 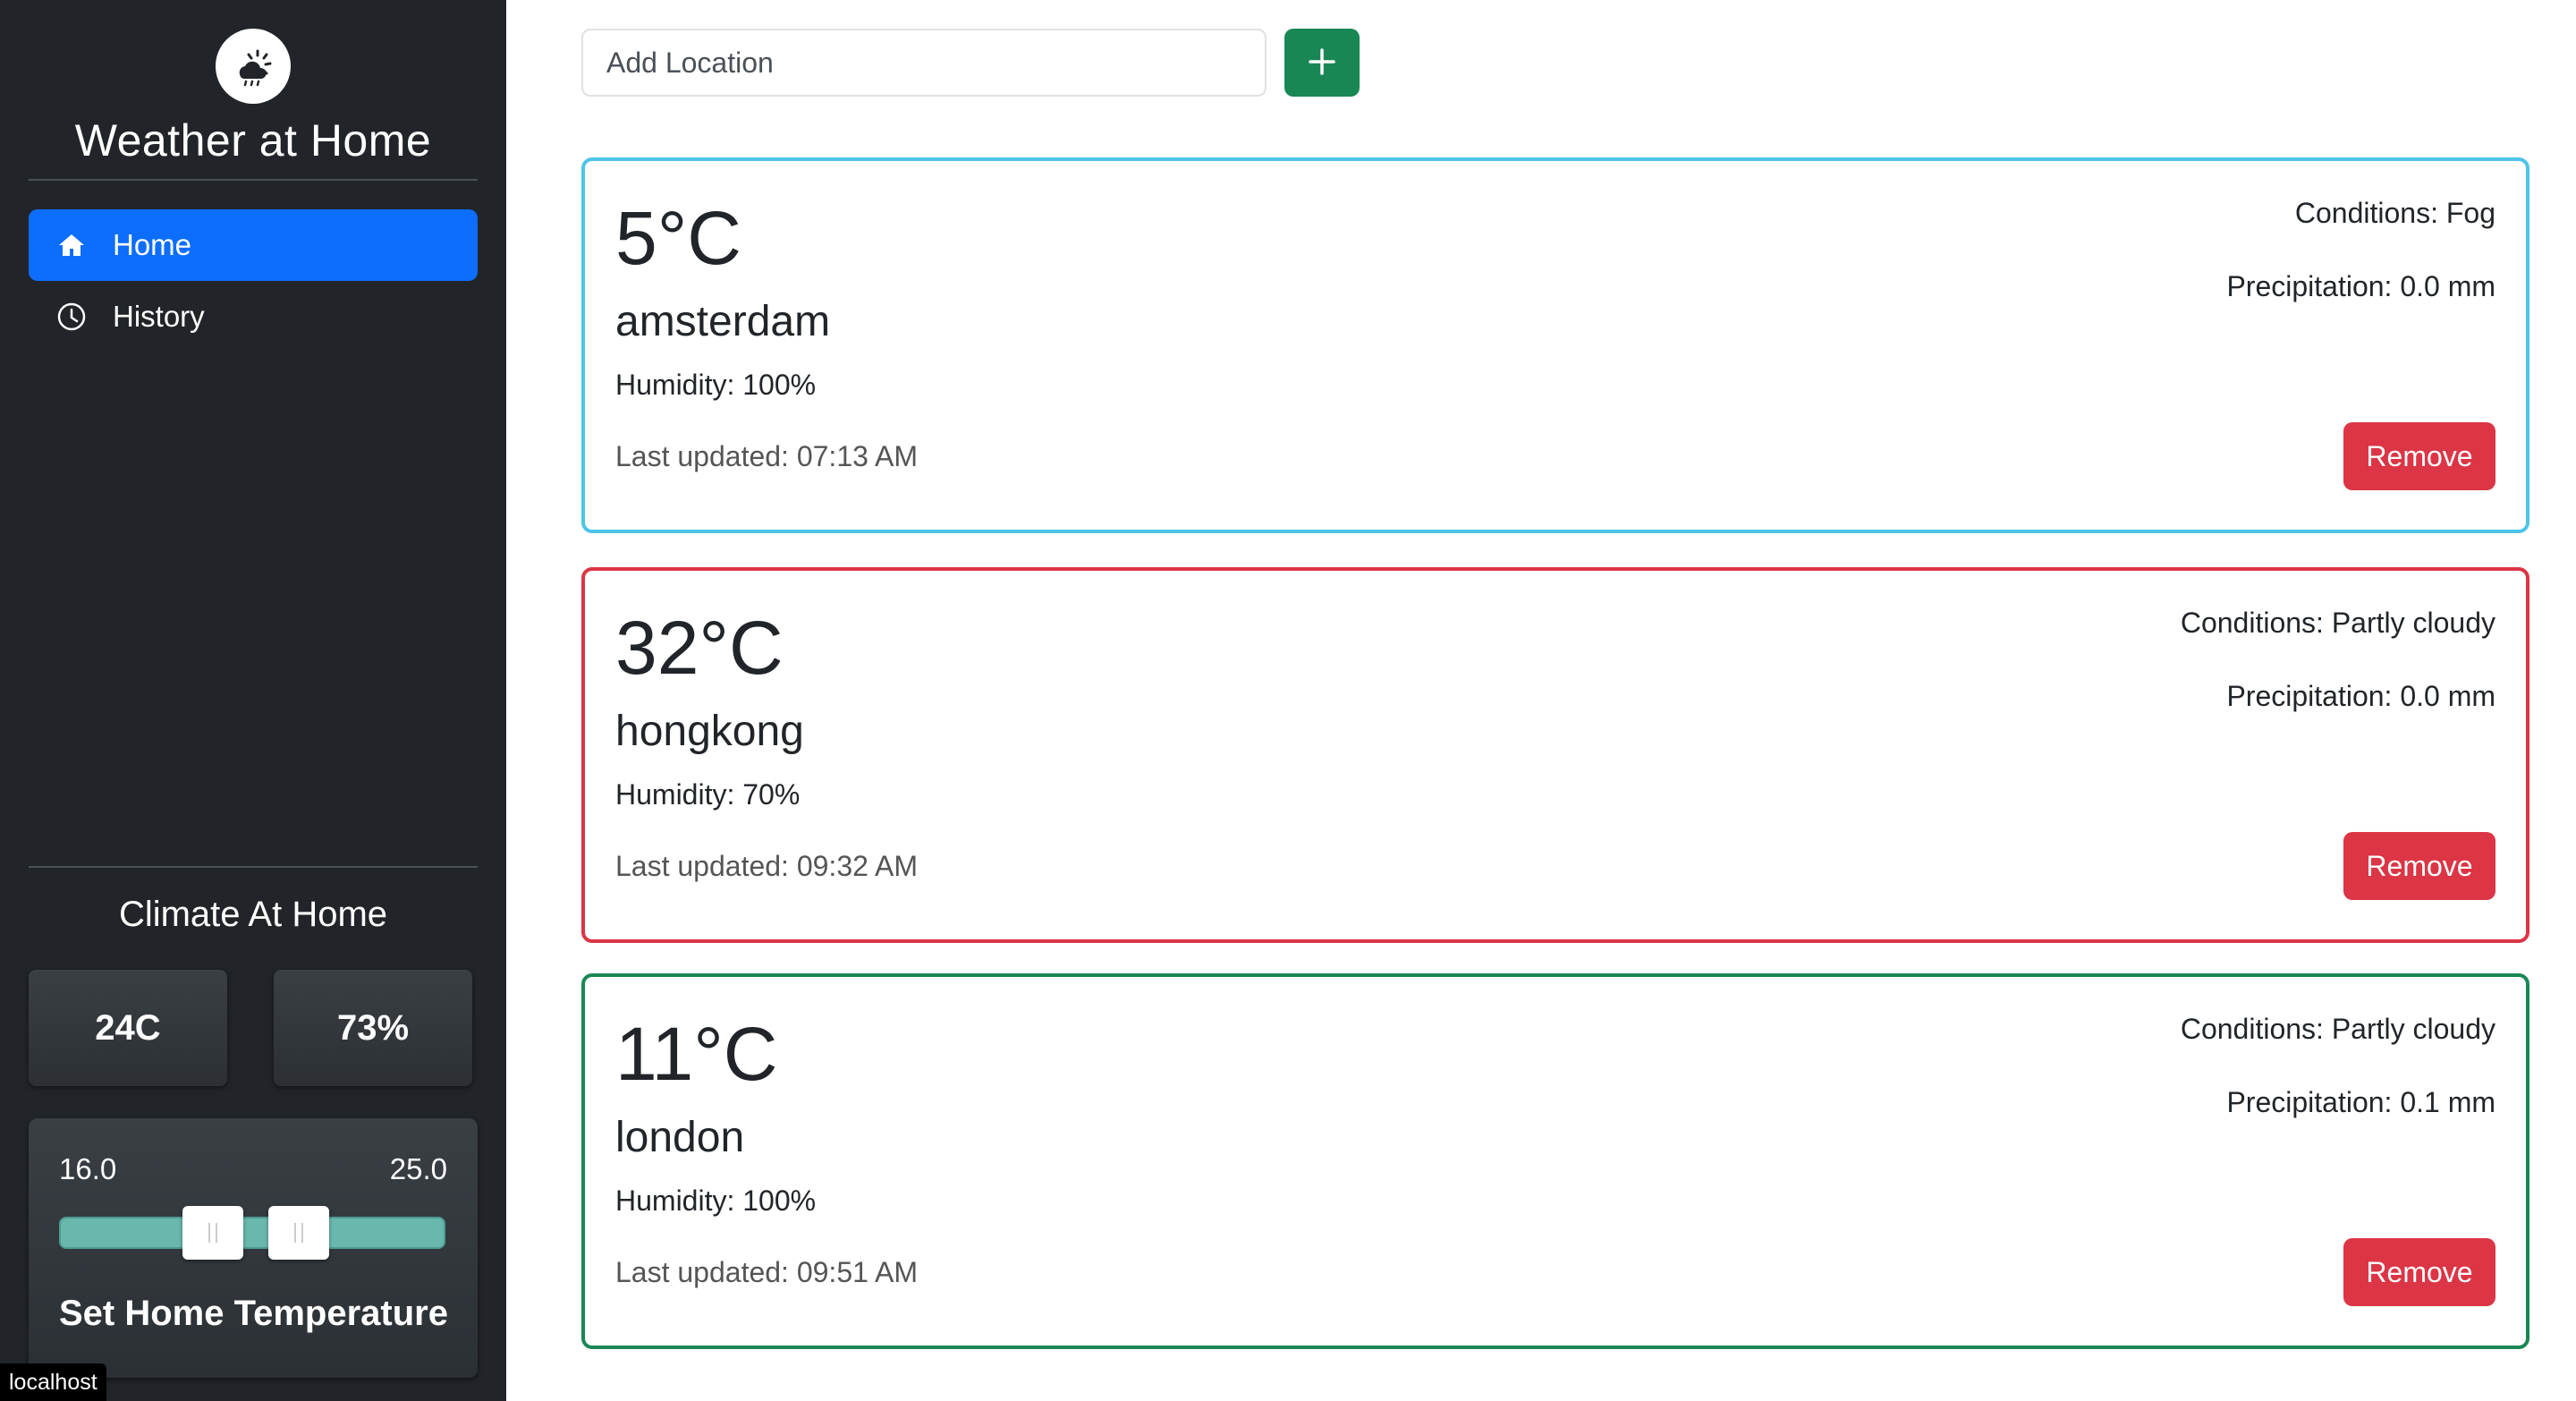 What do you see at coordinates (767, 866) in the screenshot?
I see `last-updated-text: Last updated: 09:32 AM` at bounding box center [767, 866].